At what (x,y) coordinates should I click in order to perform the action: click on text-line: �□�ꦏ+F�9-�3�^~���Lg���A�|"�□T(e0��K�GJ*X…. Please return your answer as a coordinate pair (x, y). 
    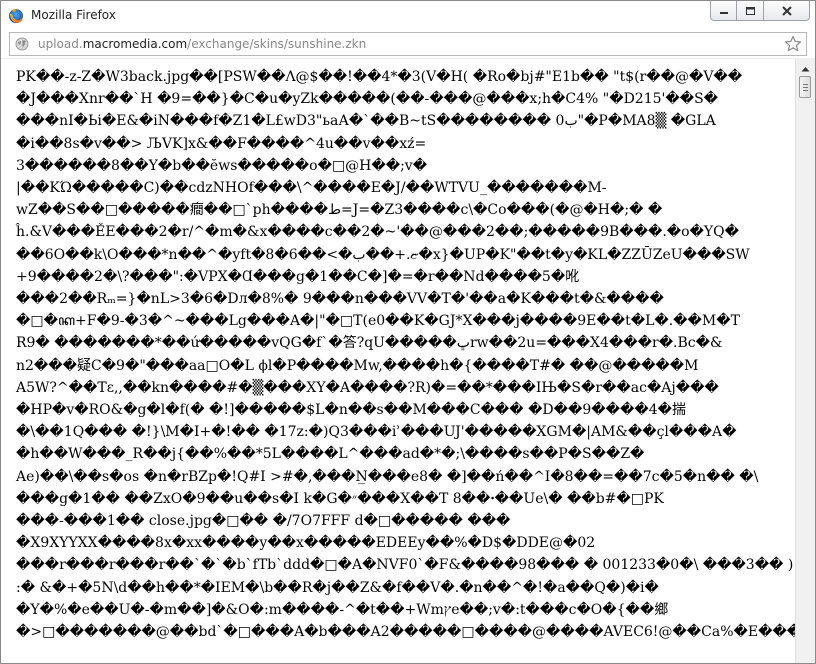
    Looking at the image, I should click on (378, 321).